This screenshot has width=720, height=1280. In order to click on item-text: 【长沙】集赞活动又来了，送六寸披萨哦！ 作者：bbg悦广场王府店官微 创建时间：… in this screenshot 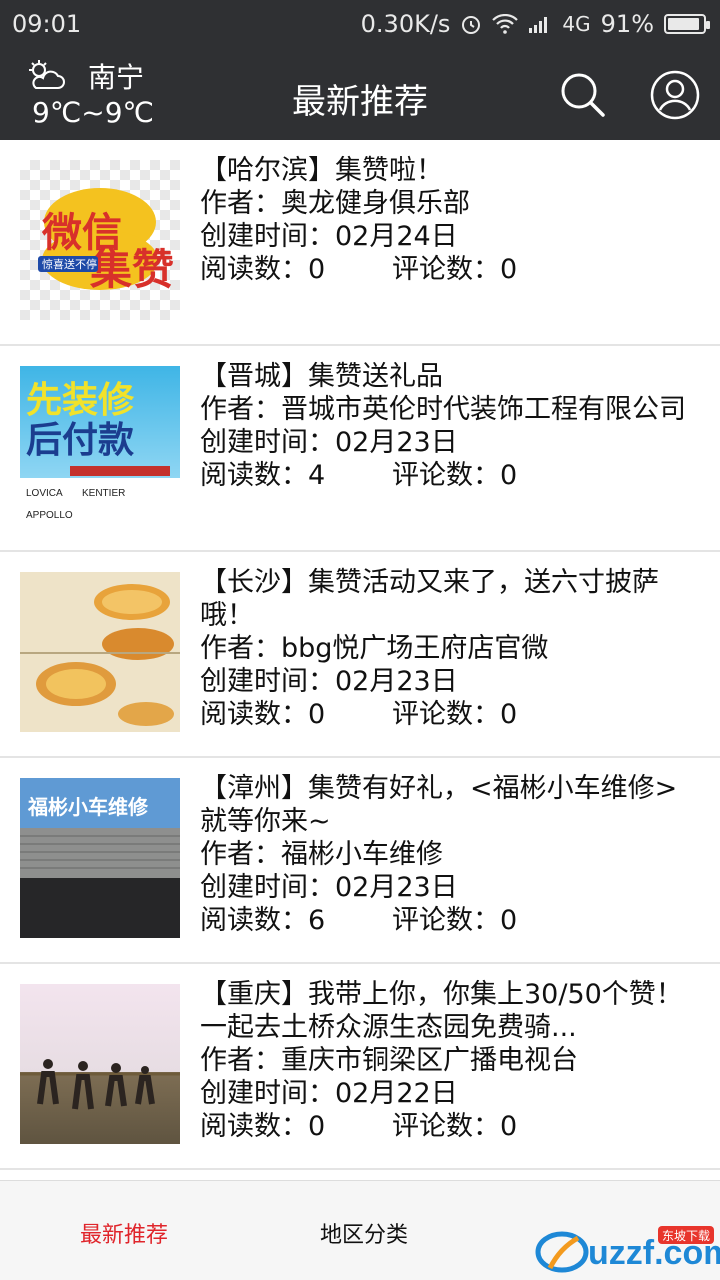, I will do `click(451, 648)`.